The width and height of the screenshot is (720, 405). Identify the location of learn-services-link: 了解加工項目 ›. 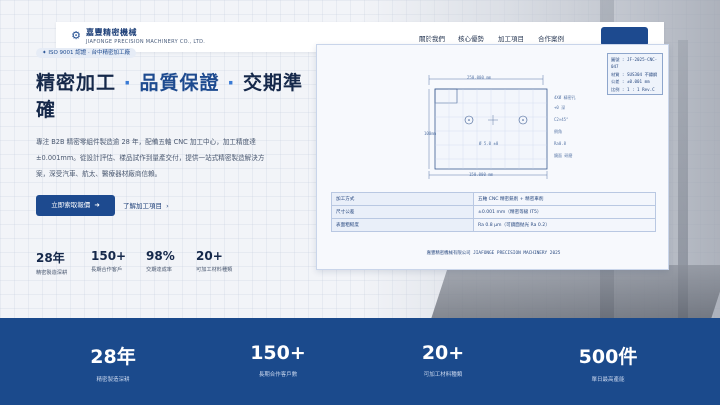
(146, 205).